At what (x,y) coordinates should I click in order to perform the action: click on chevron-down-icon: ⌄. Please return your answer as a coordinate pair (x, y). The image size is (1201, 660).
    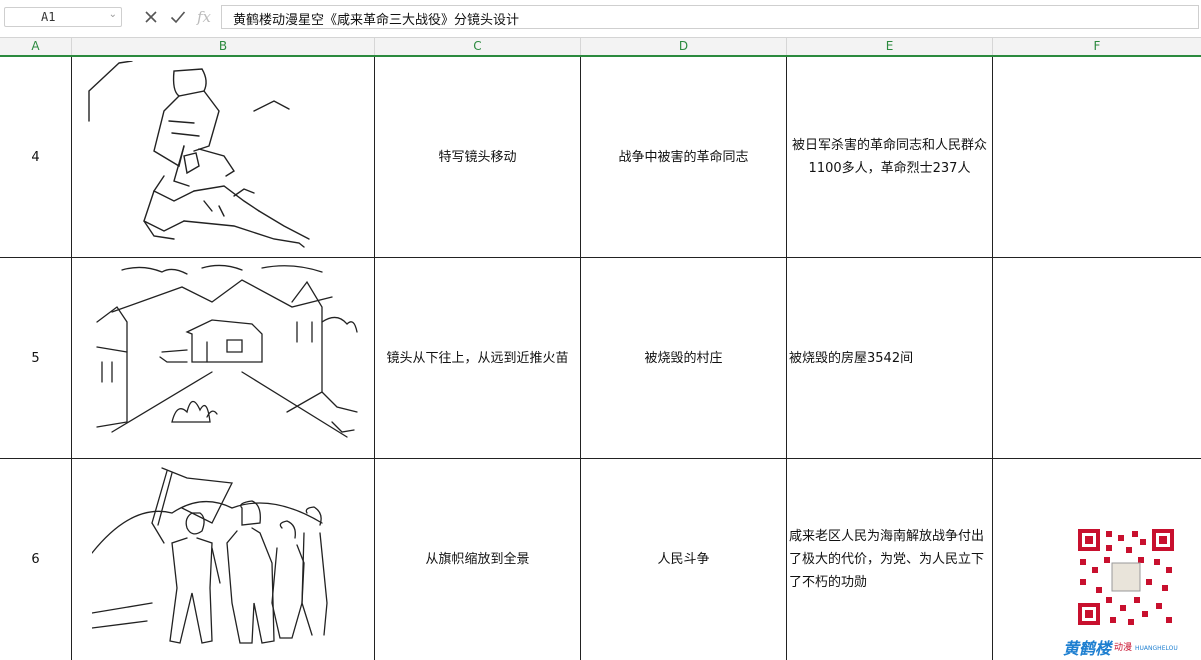
    Looking at the image, I should click on (113, 14).